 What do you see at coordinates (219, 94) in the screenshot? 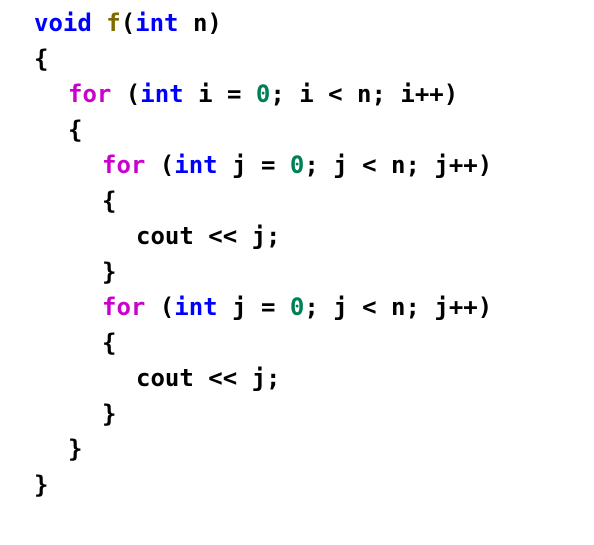
I see `code-token-plain: i =` at bounding box center [219, 94].